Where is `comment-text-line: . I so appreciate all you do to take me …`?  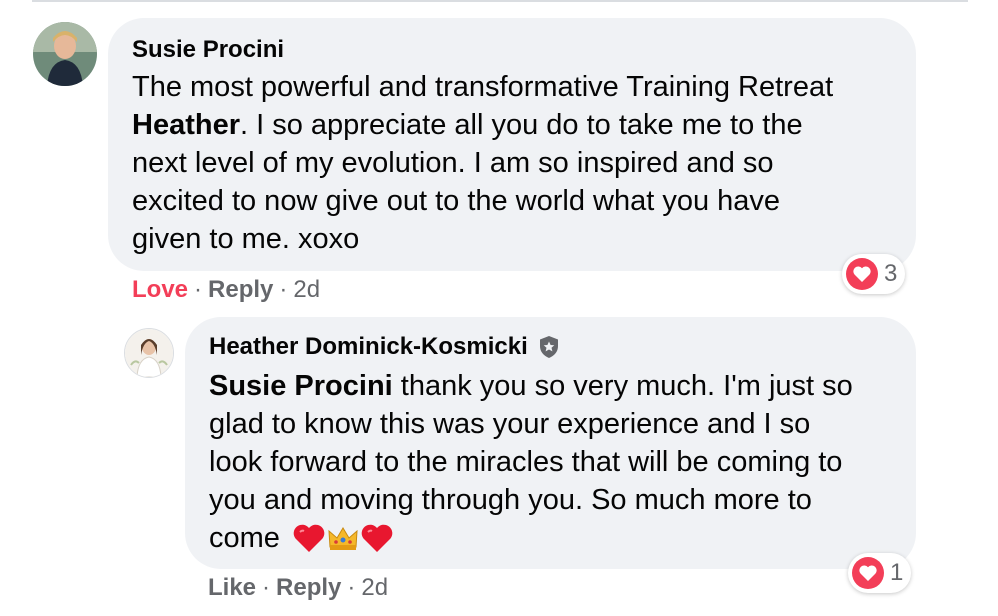
comment-text-line: . I so appreciate all you do to take me … is located at coordinates (521, 125).